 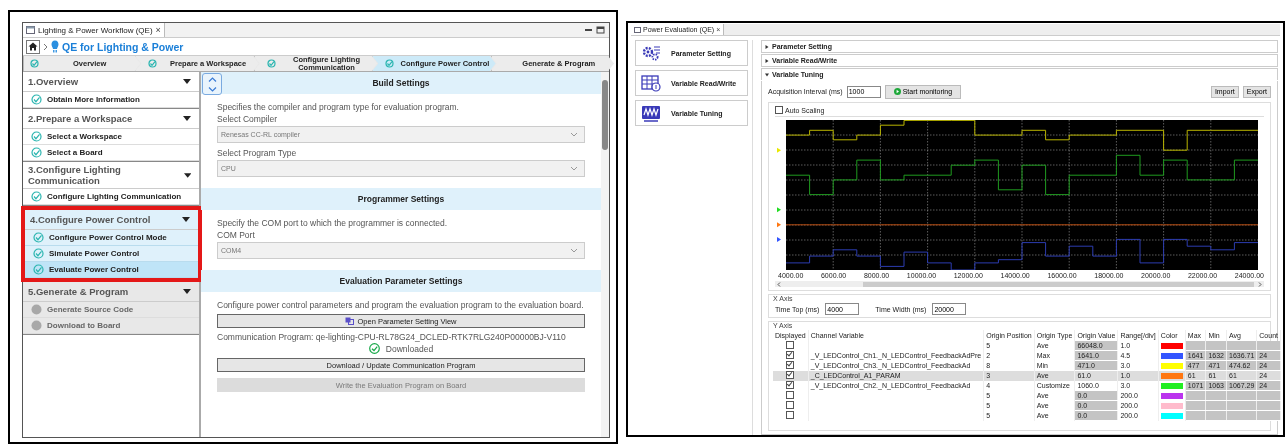 What do you see at coordinates (111, 82) in the screenshot?
I see `section-header: 1.Overview` at bounding box center [111, 82].